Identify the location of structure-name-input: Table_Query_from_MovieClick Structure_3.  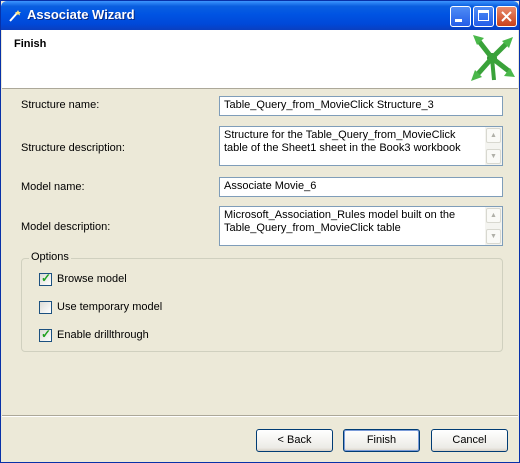
(361, 106).